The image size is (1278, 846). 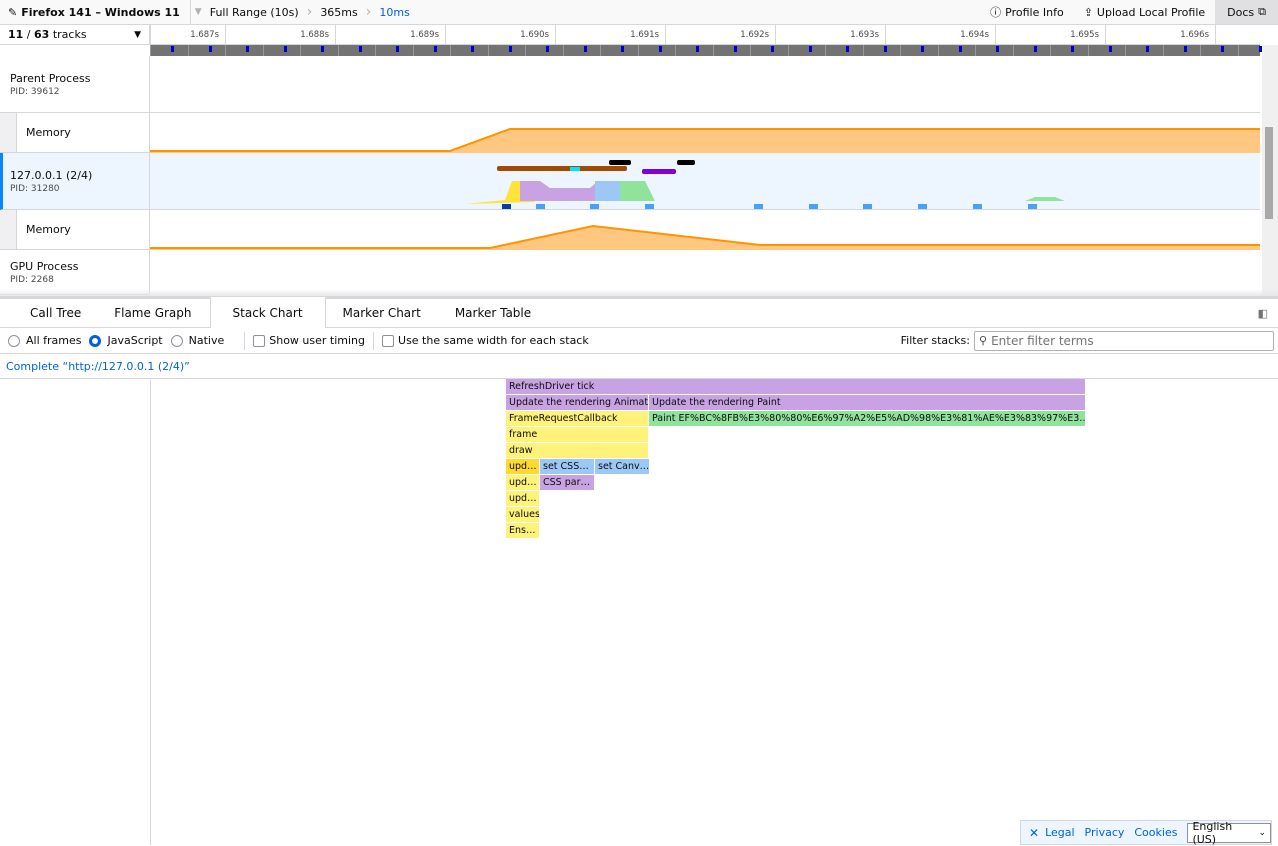 What do you see at coordinates (705, 84) in the screenshot?
I see `track-graph-parent` at bounding box center [705, 84].